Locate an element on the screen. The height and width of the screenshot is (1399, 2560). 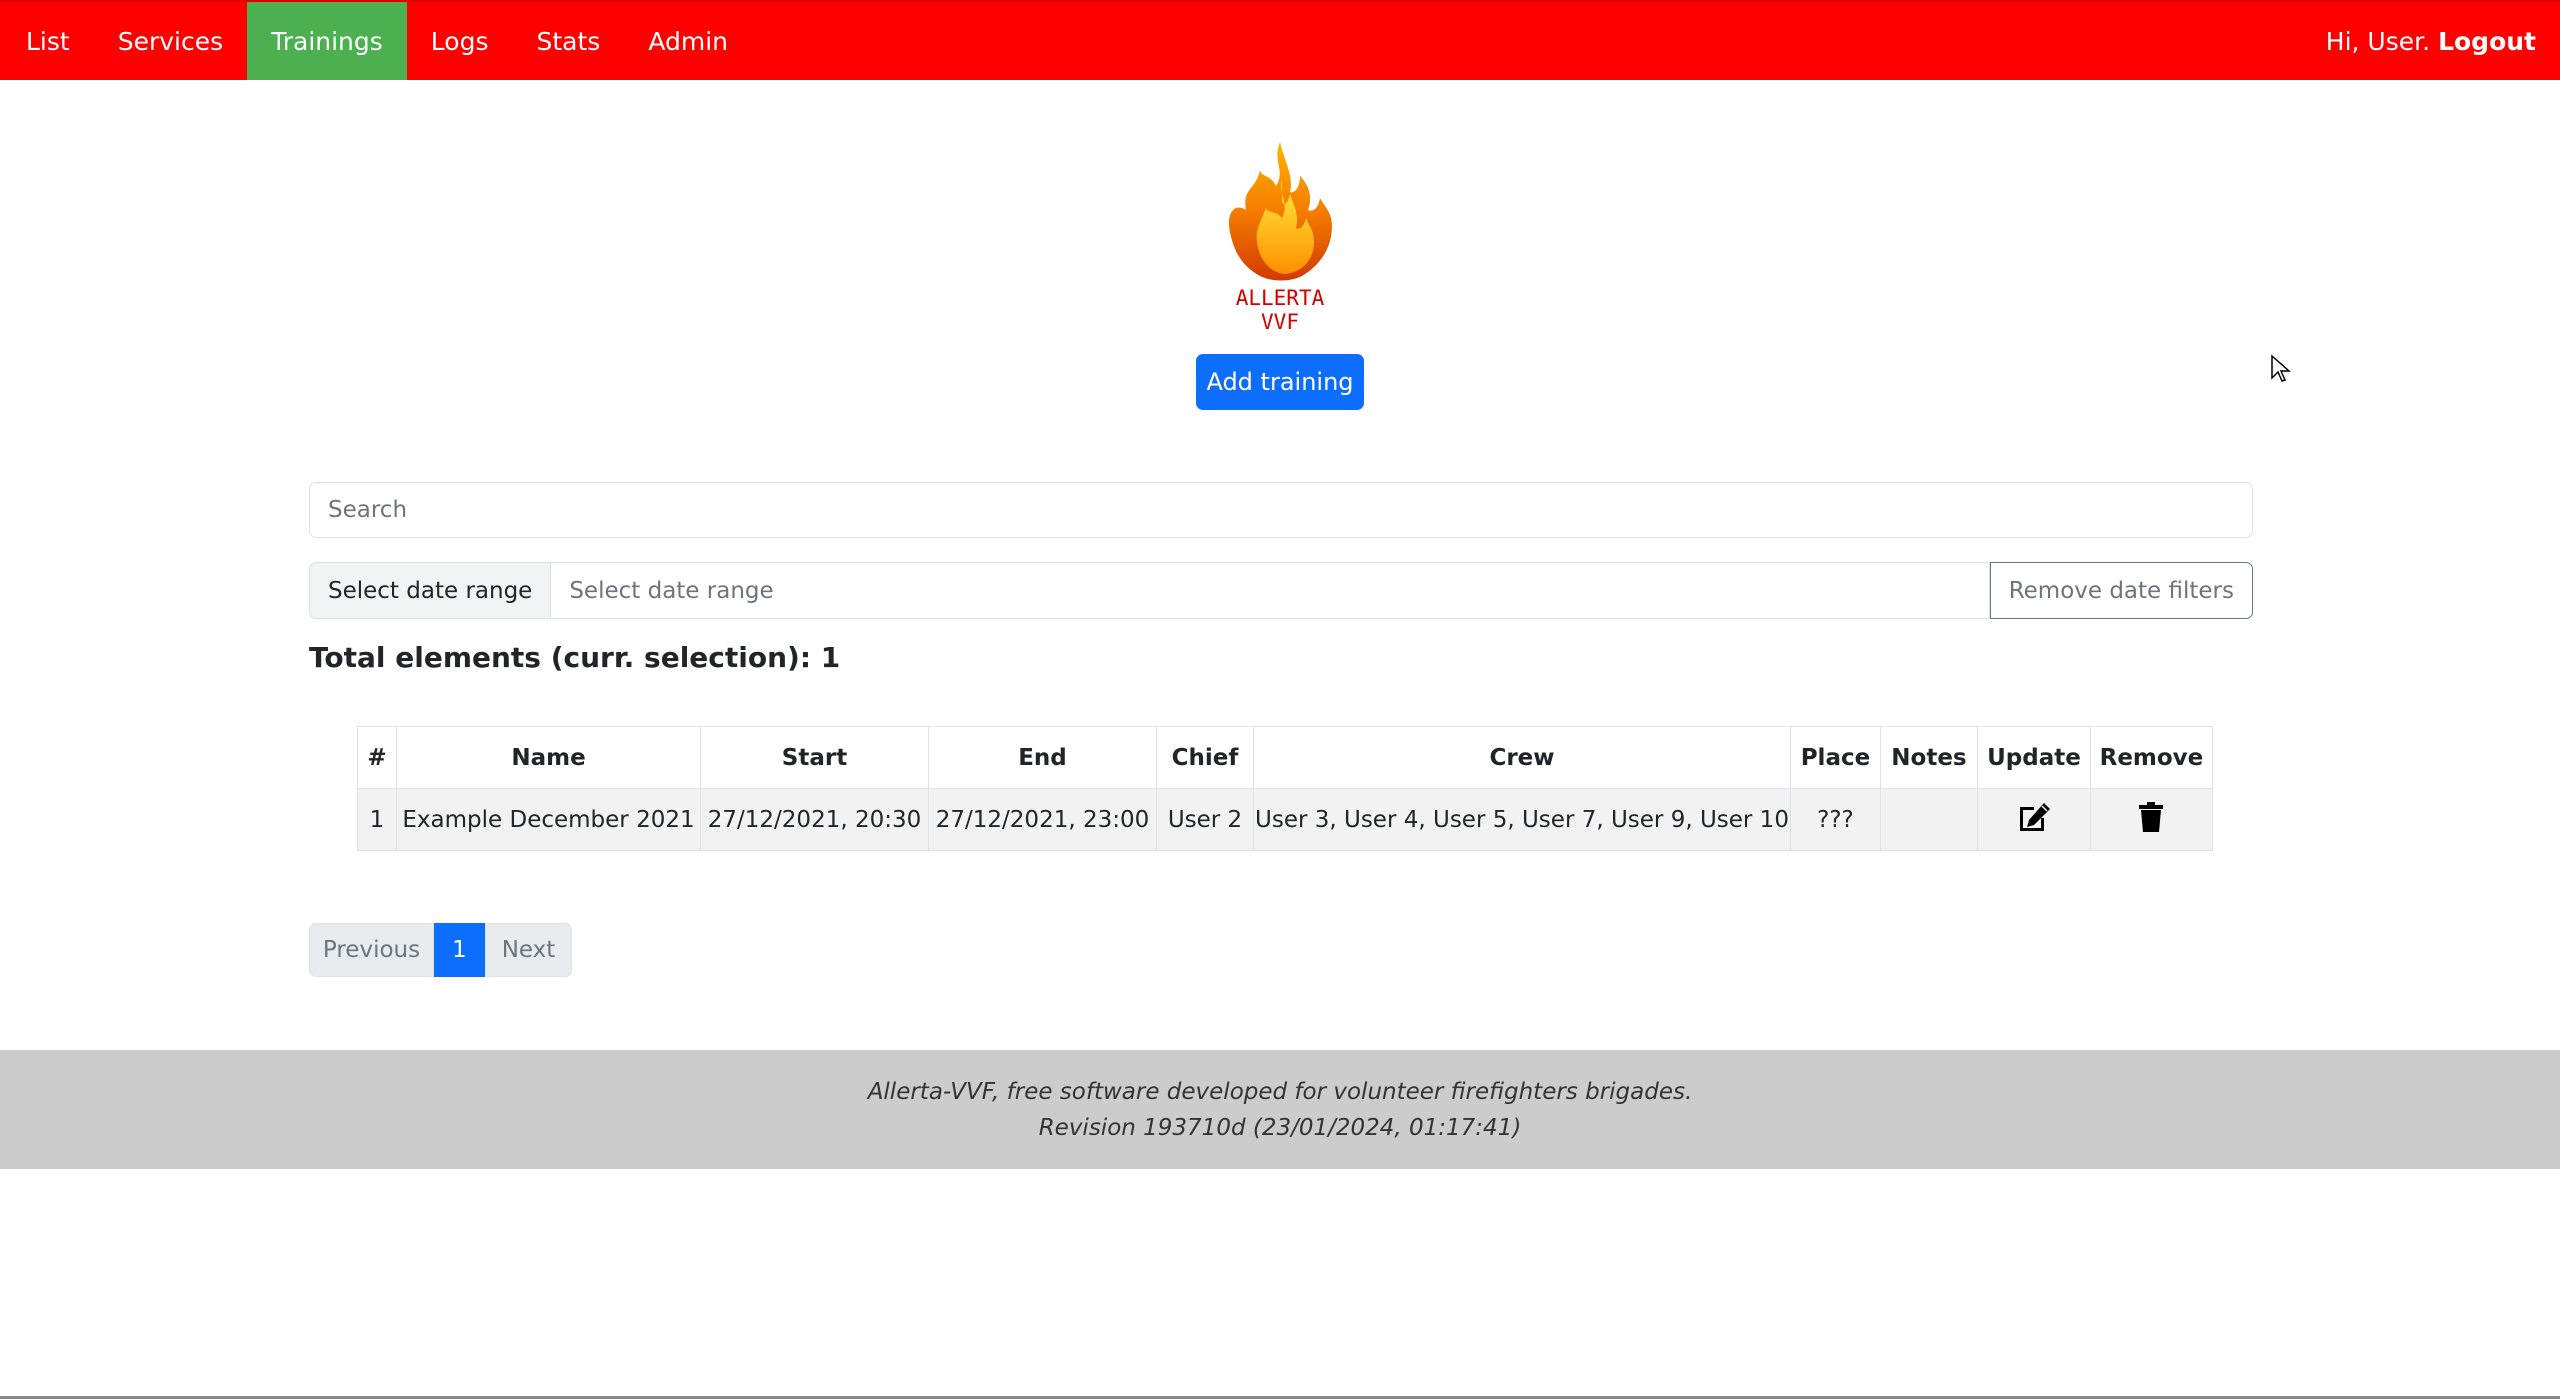
nav-item-list: List is located at coordinates (48, 41).